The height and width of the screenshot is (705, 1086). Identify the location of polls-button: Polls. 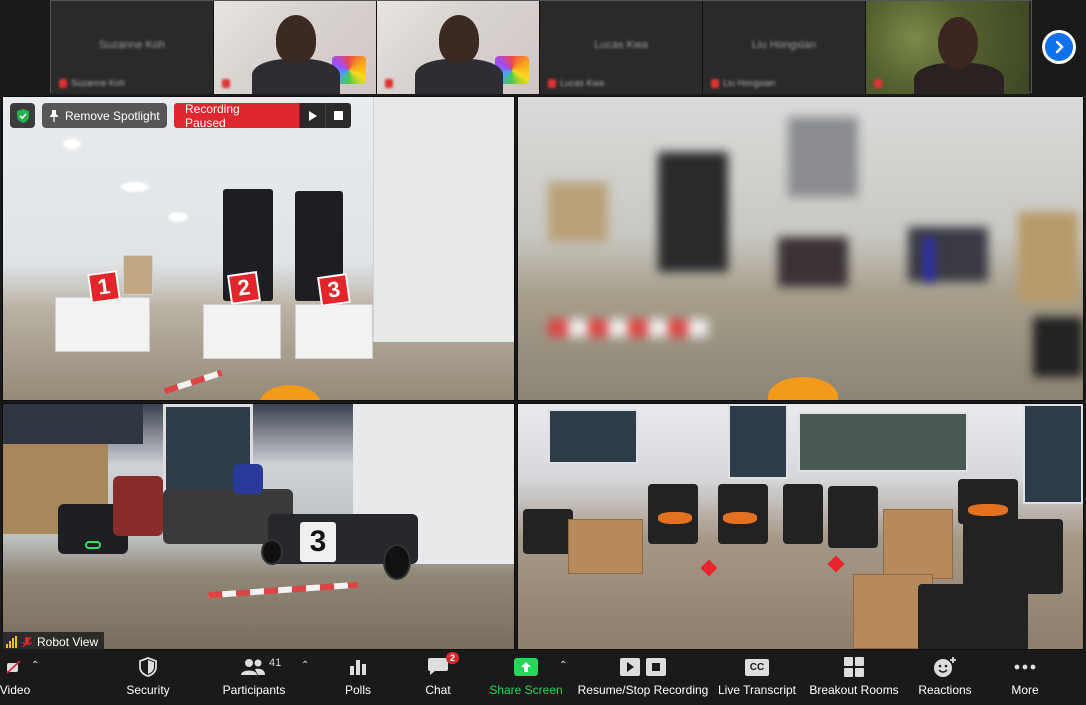
(358, 678).